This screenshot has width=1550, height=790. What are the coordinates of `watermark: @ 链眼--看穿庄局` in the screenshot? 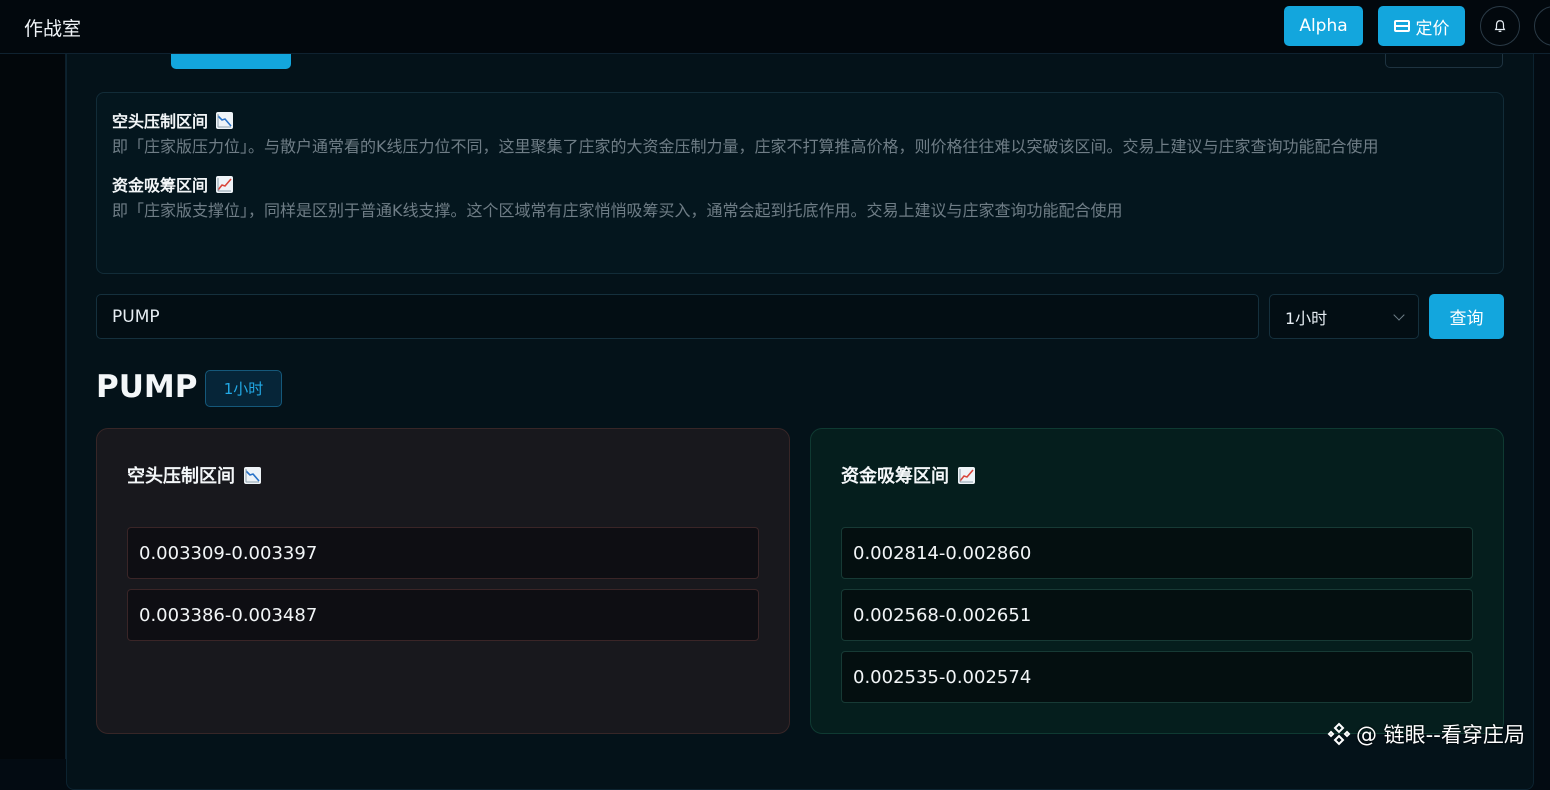 It's located at (1425, 734).